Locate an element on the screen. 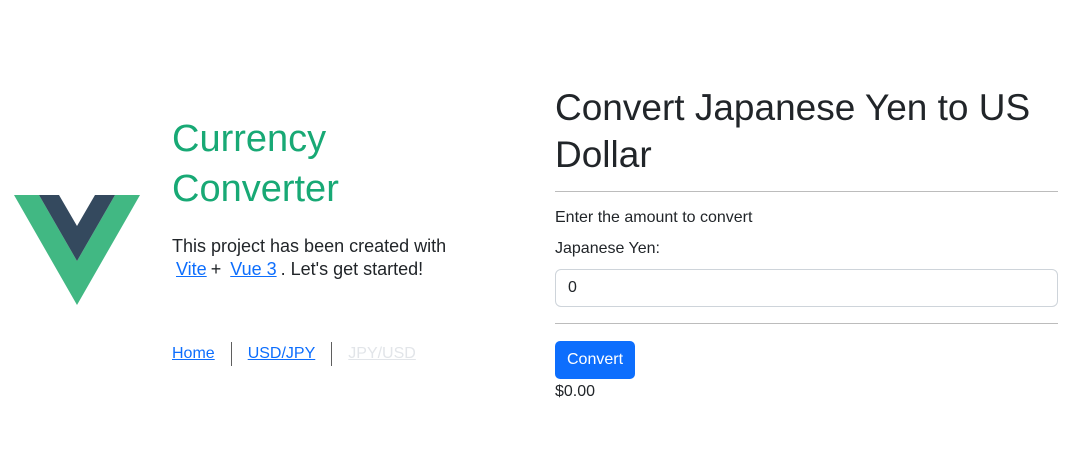 The height and width of the screenshot is (450, 1092). subtitle-prefix: This project has been created with is located at coordinates (309, 246).